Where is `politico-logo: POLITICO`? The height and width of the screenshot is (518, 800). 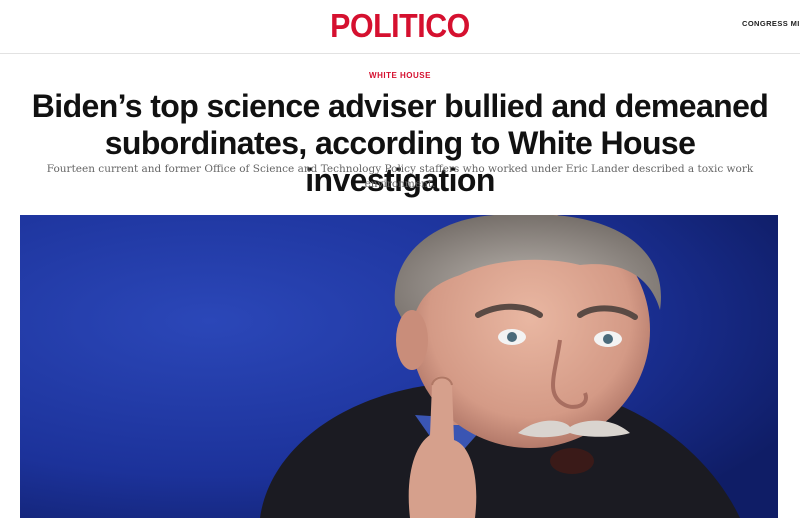
politico-logo: POLITICO is located at coordinates (400, 26).